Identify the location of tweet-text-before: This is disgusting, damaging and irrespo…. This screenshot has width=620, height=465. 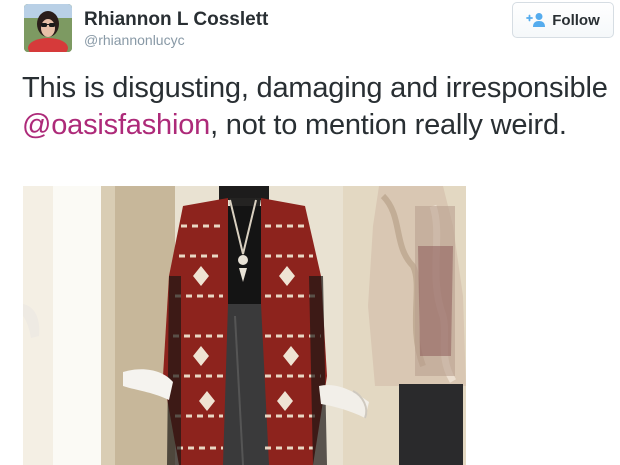
(315, 88).